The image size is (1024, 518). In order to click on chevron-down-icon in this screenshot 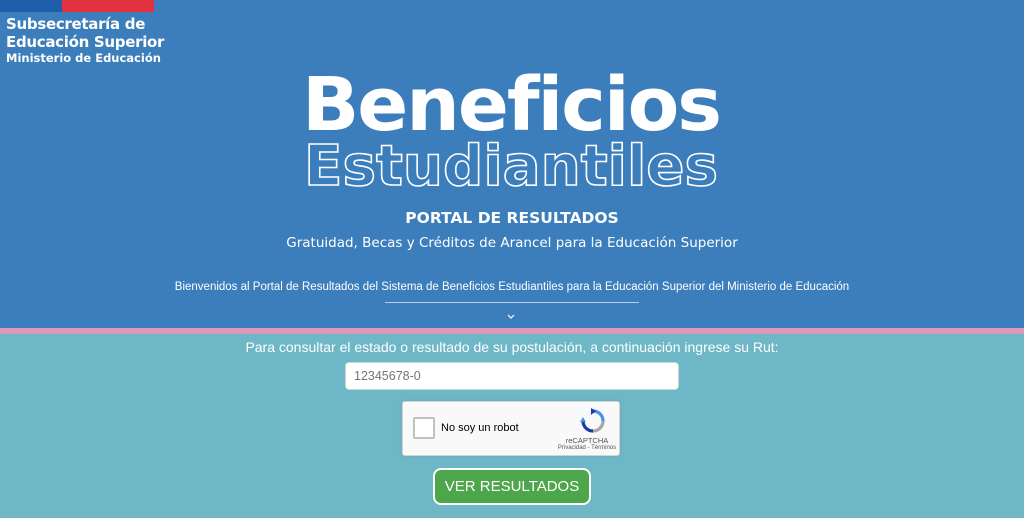, I will do `click(511, 317)`.